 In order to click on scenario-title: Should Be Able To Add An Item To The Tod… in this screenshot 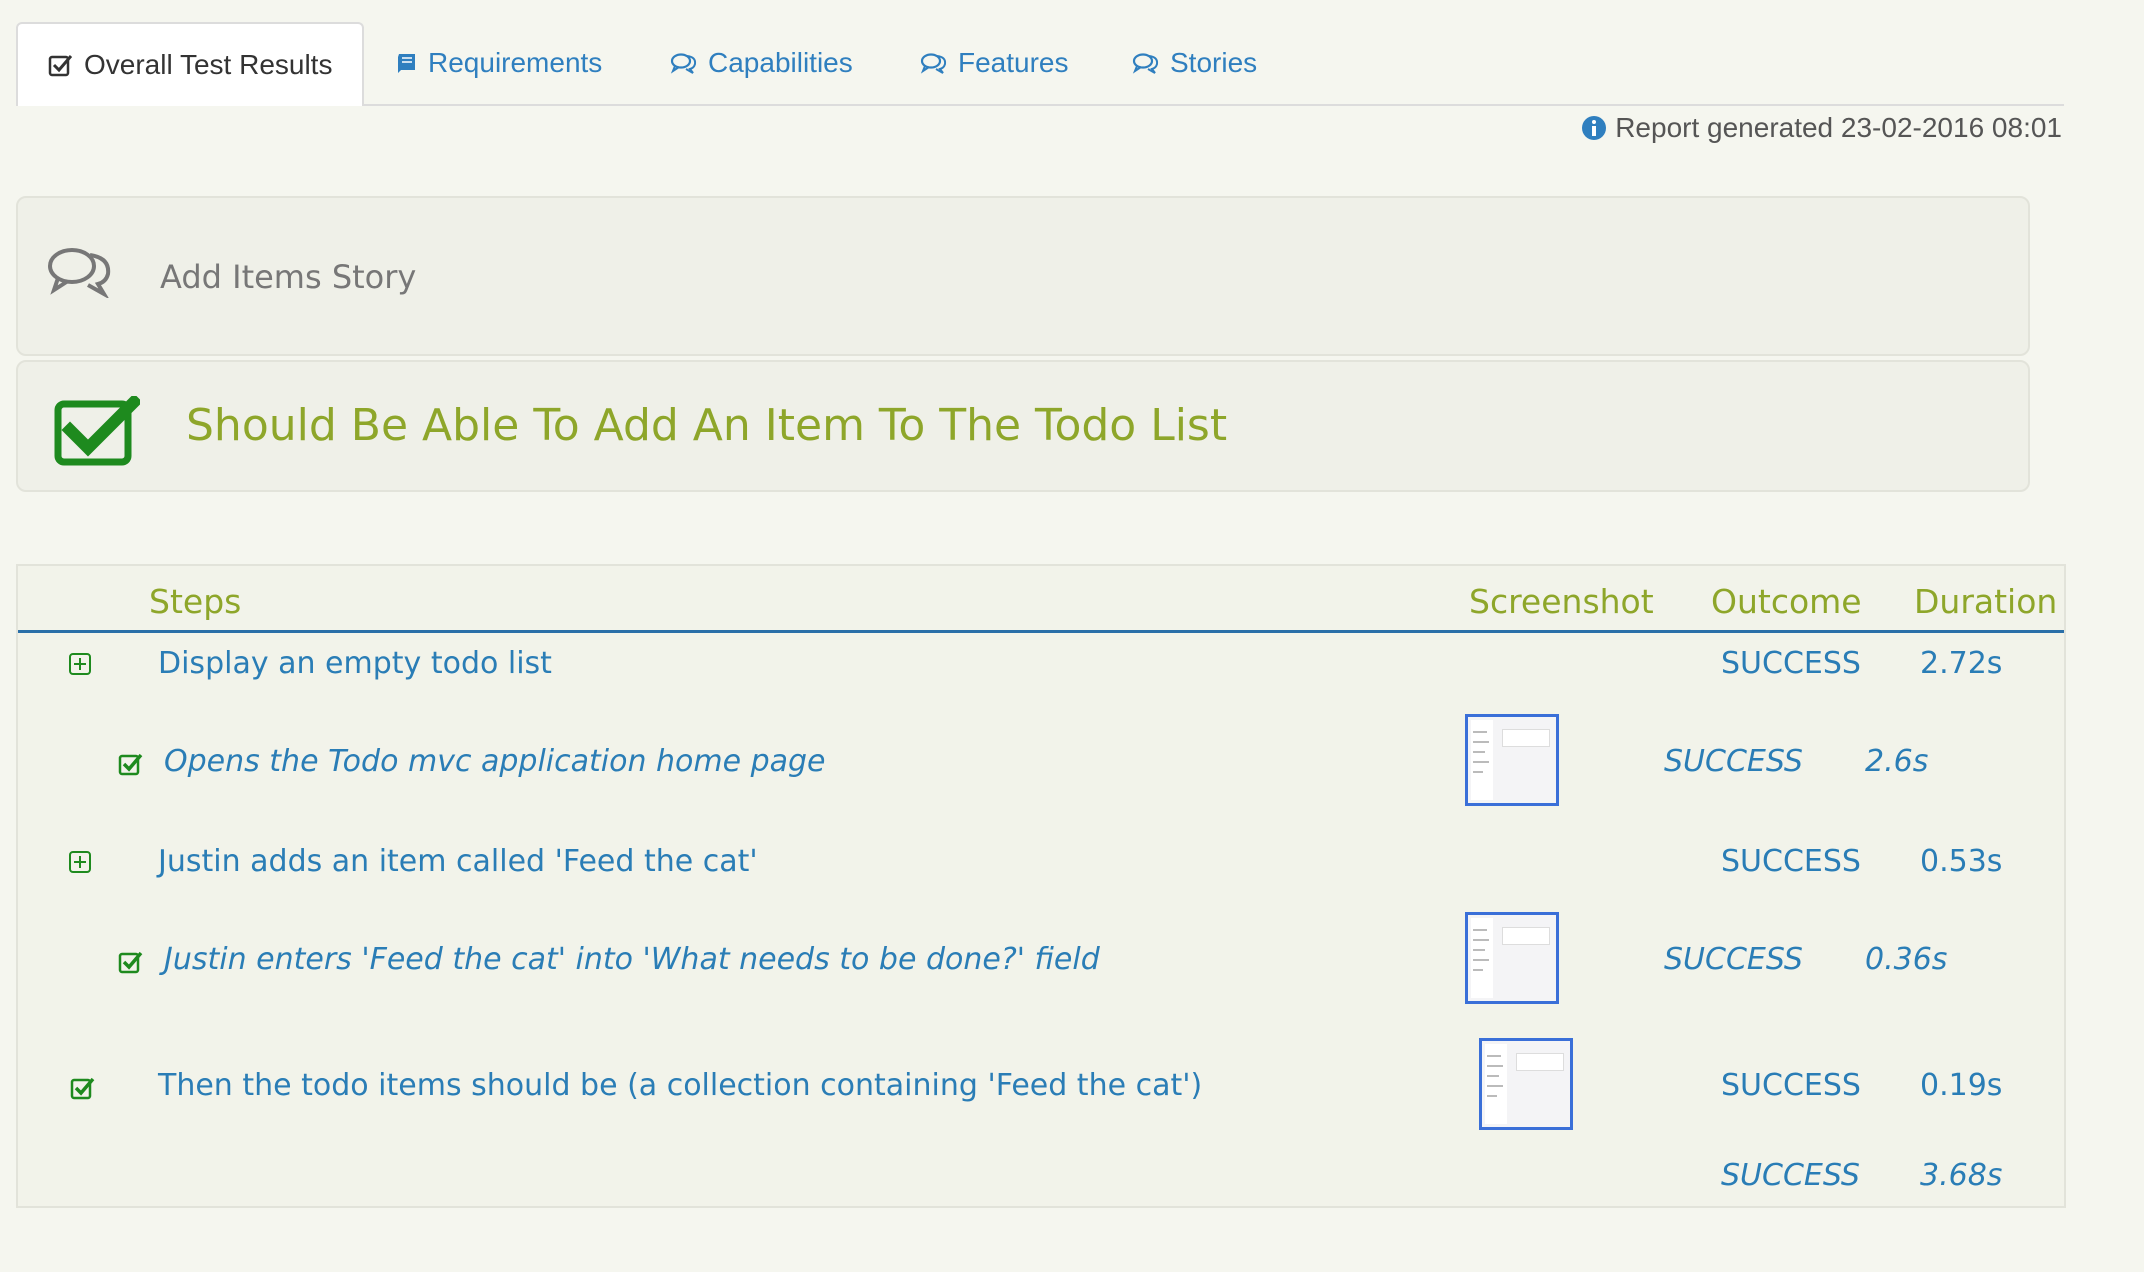, I will do `click(707, 425)`.